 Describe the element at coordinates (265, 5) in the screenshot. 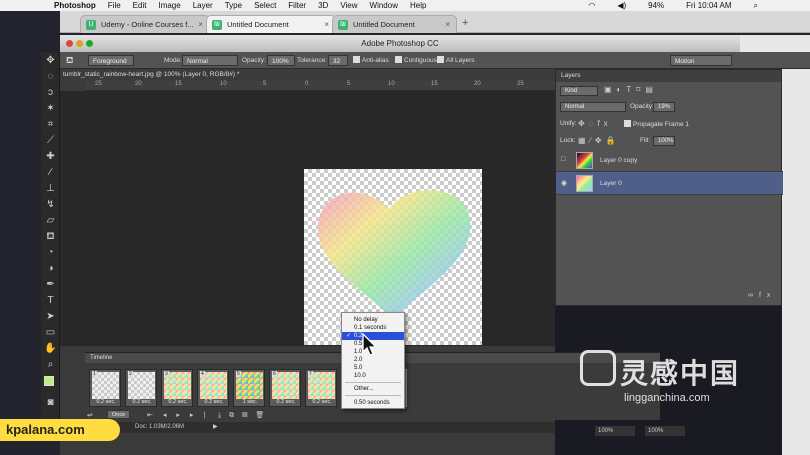

I see `menu-select: Select` at that location.